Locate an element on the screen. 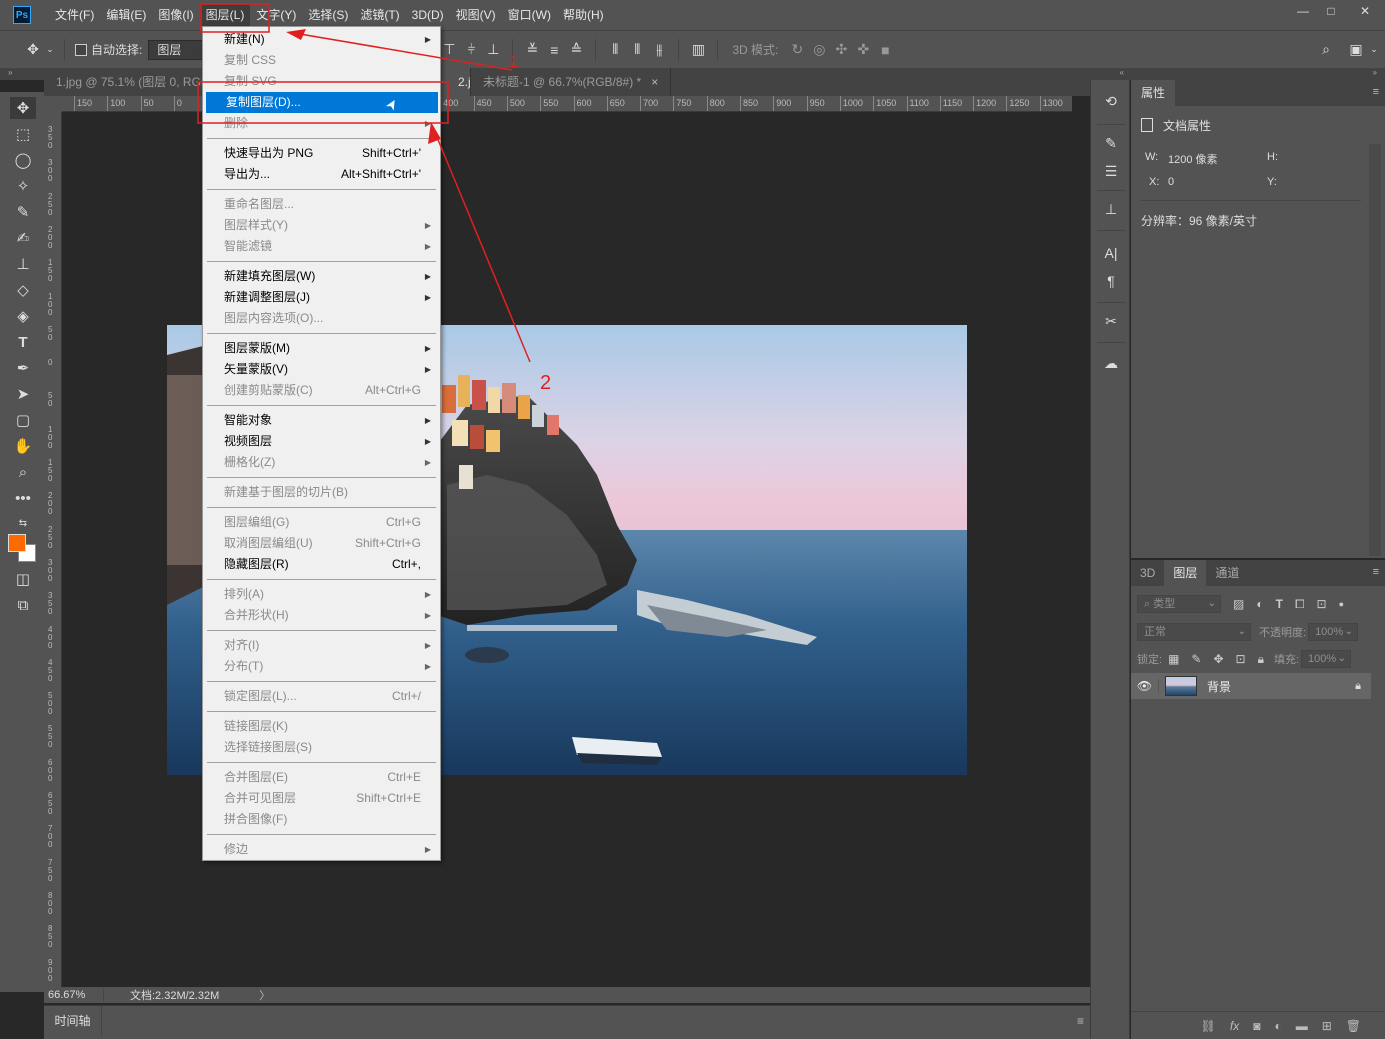 Image resolution: width=1385 pixels, height=1039 pixels. status-menu-chevron-icon: 〉 is located at coordinates (264, 995).